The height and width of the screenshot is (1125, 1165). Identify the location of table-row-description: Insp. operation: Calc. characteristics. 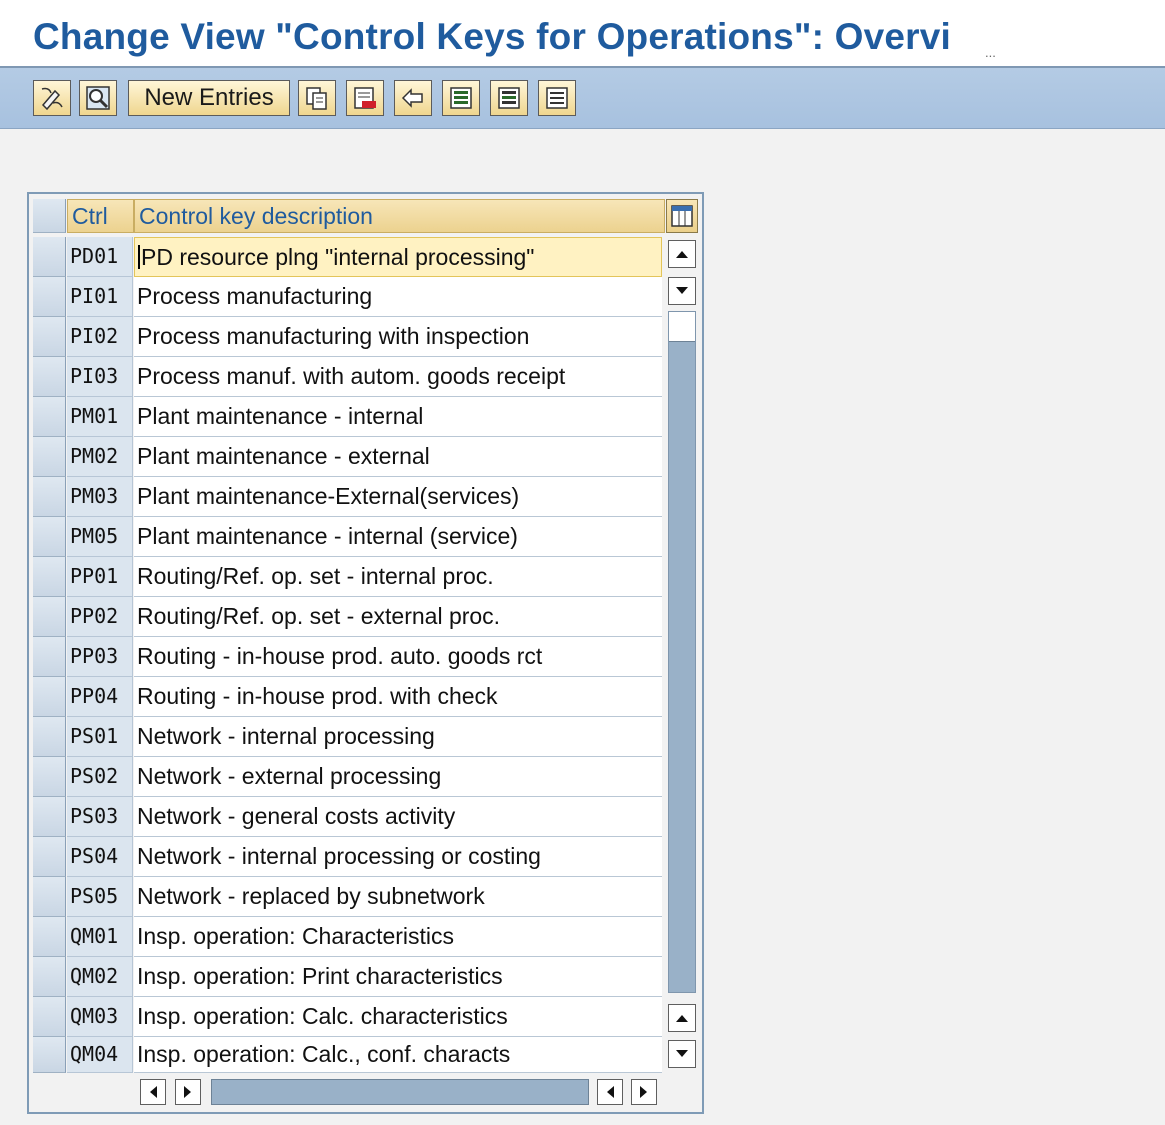
(398, 1017).